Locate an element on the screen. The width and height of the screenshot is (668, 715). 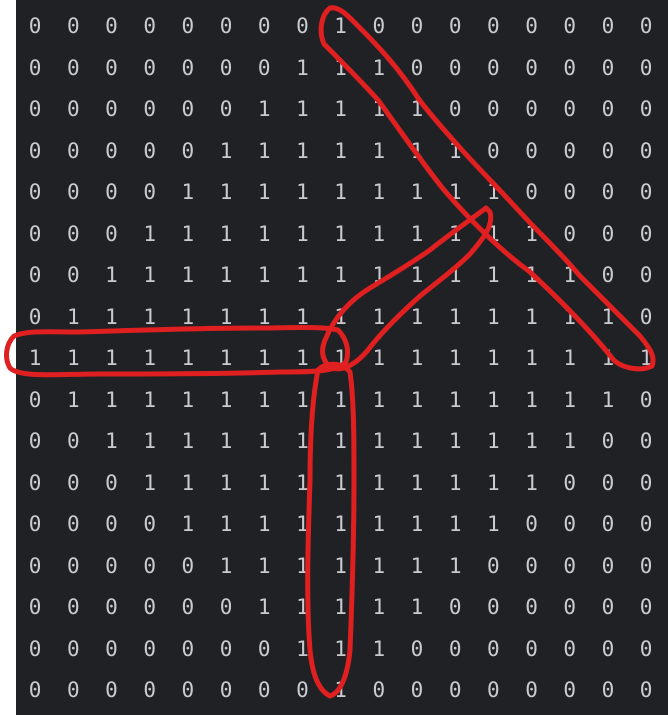
grid-row: 00001111111110000 is located at coordinates (342, 525).